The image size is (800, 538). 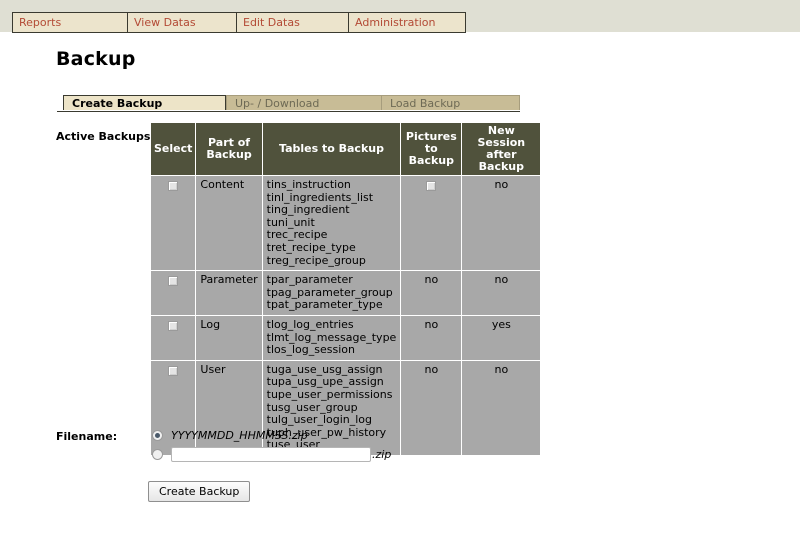 What do you see at coordinates (329, 394) in the screenshot?
I see `table-name-item: tupe_user_permissions` at bounding box center [329, 394].